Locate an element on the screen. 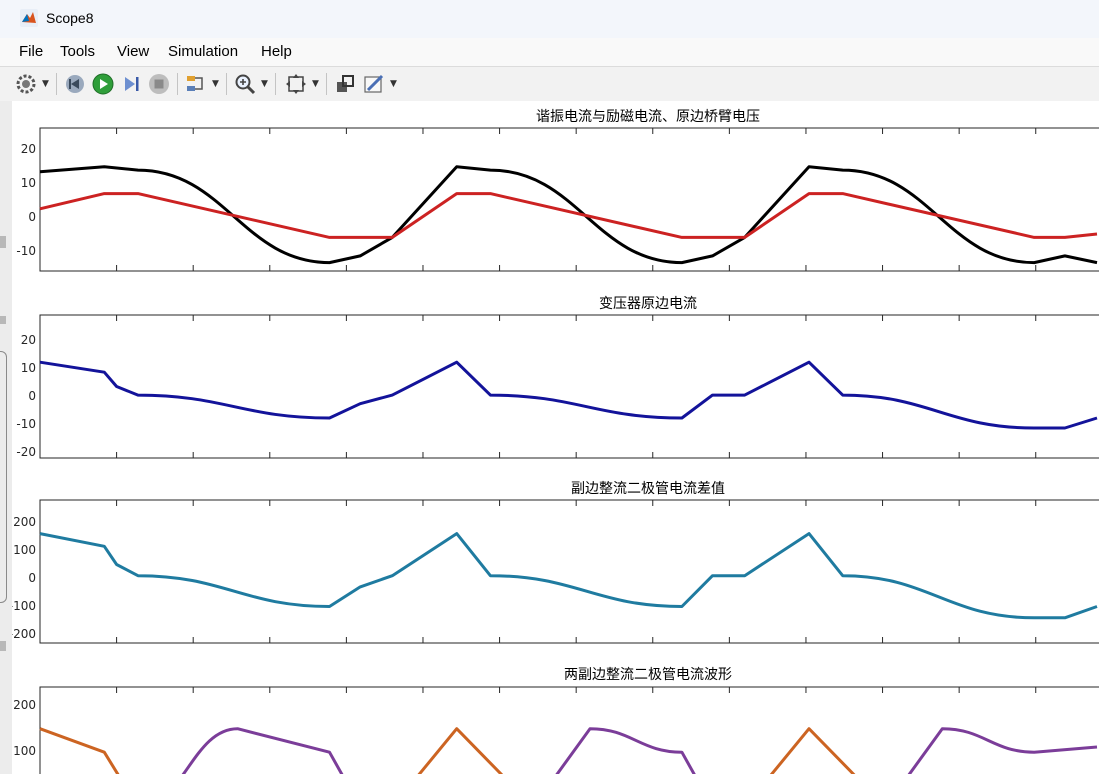 The width and height of the screenshot is (1099, 778). menu-simulation: Simulation is located at coordinates (203, 51).